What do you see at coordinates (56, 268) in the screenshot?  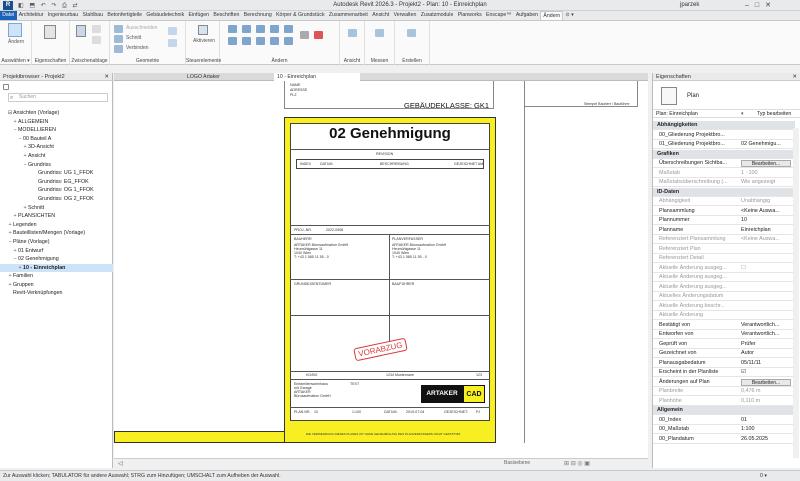 I see `tree-item: +10 - Einreichplan` at bounding box center [56, 268].